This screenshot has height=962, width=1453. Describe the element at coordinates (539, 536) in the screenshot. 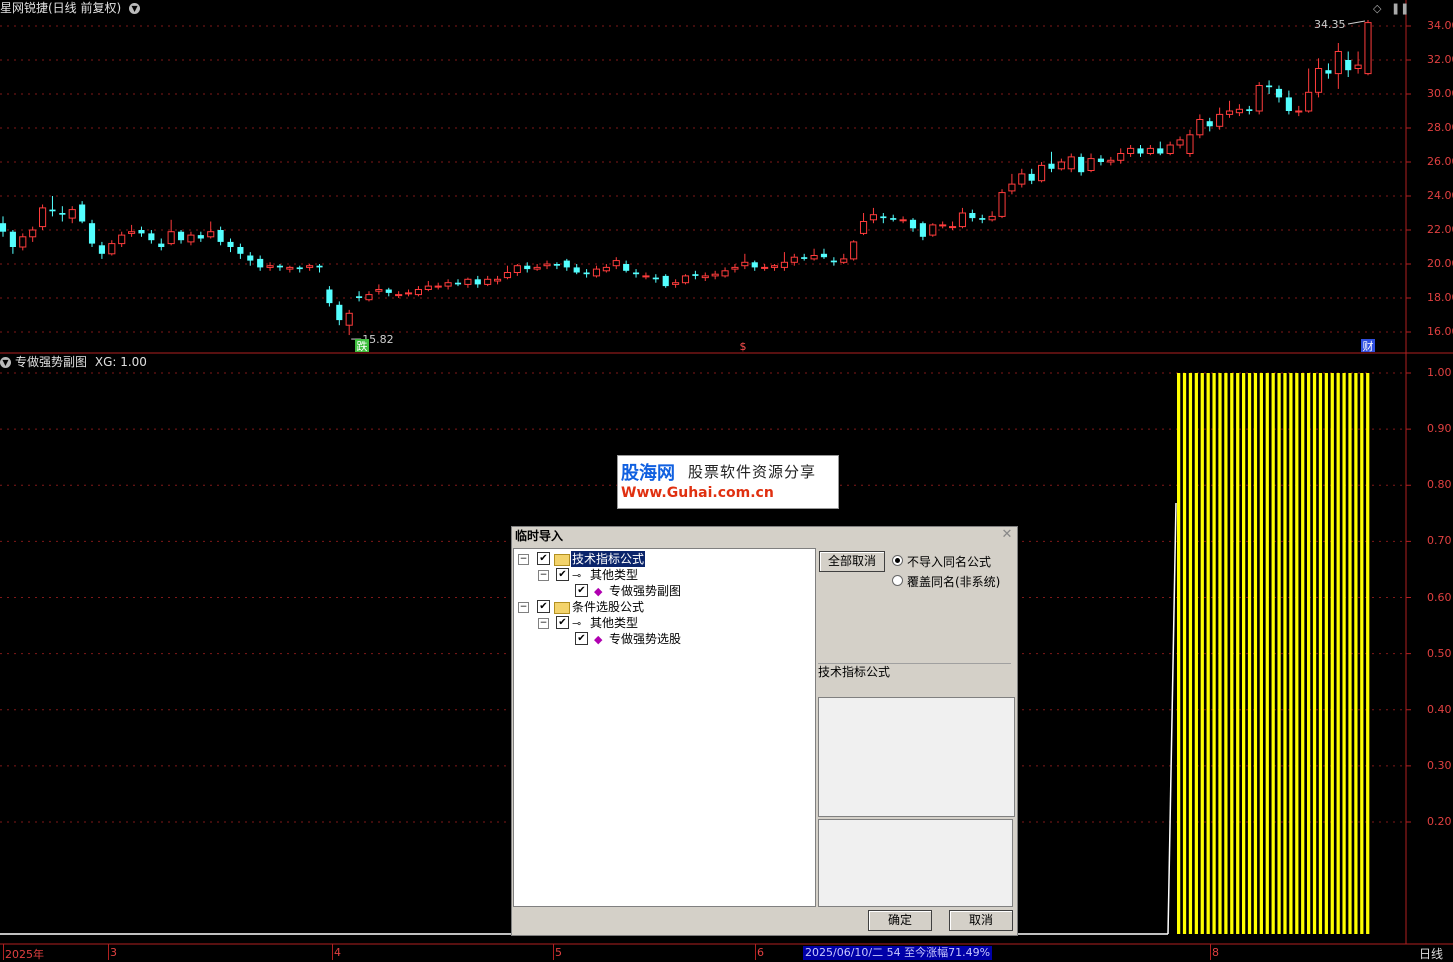

I see `dialog-title: 临时导入` at that location.